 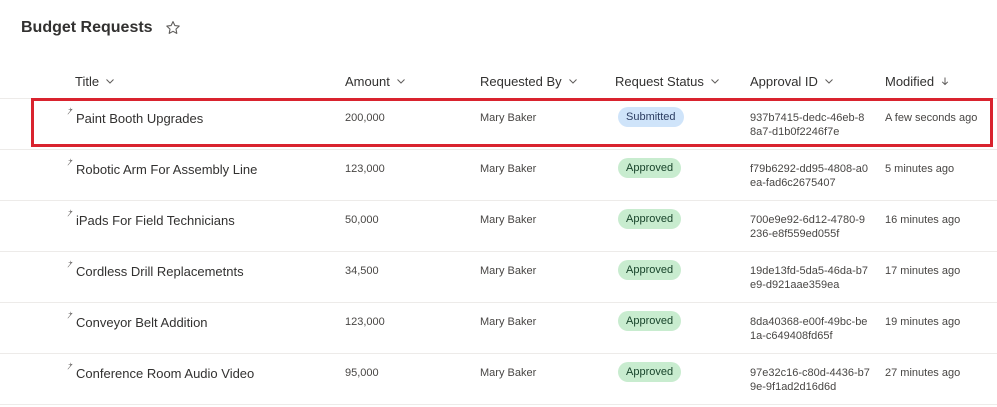 I want to click on list-title: Budget Requests, so click(x=87, y=27).